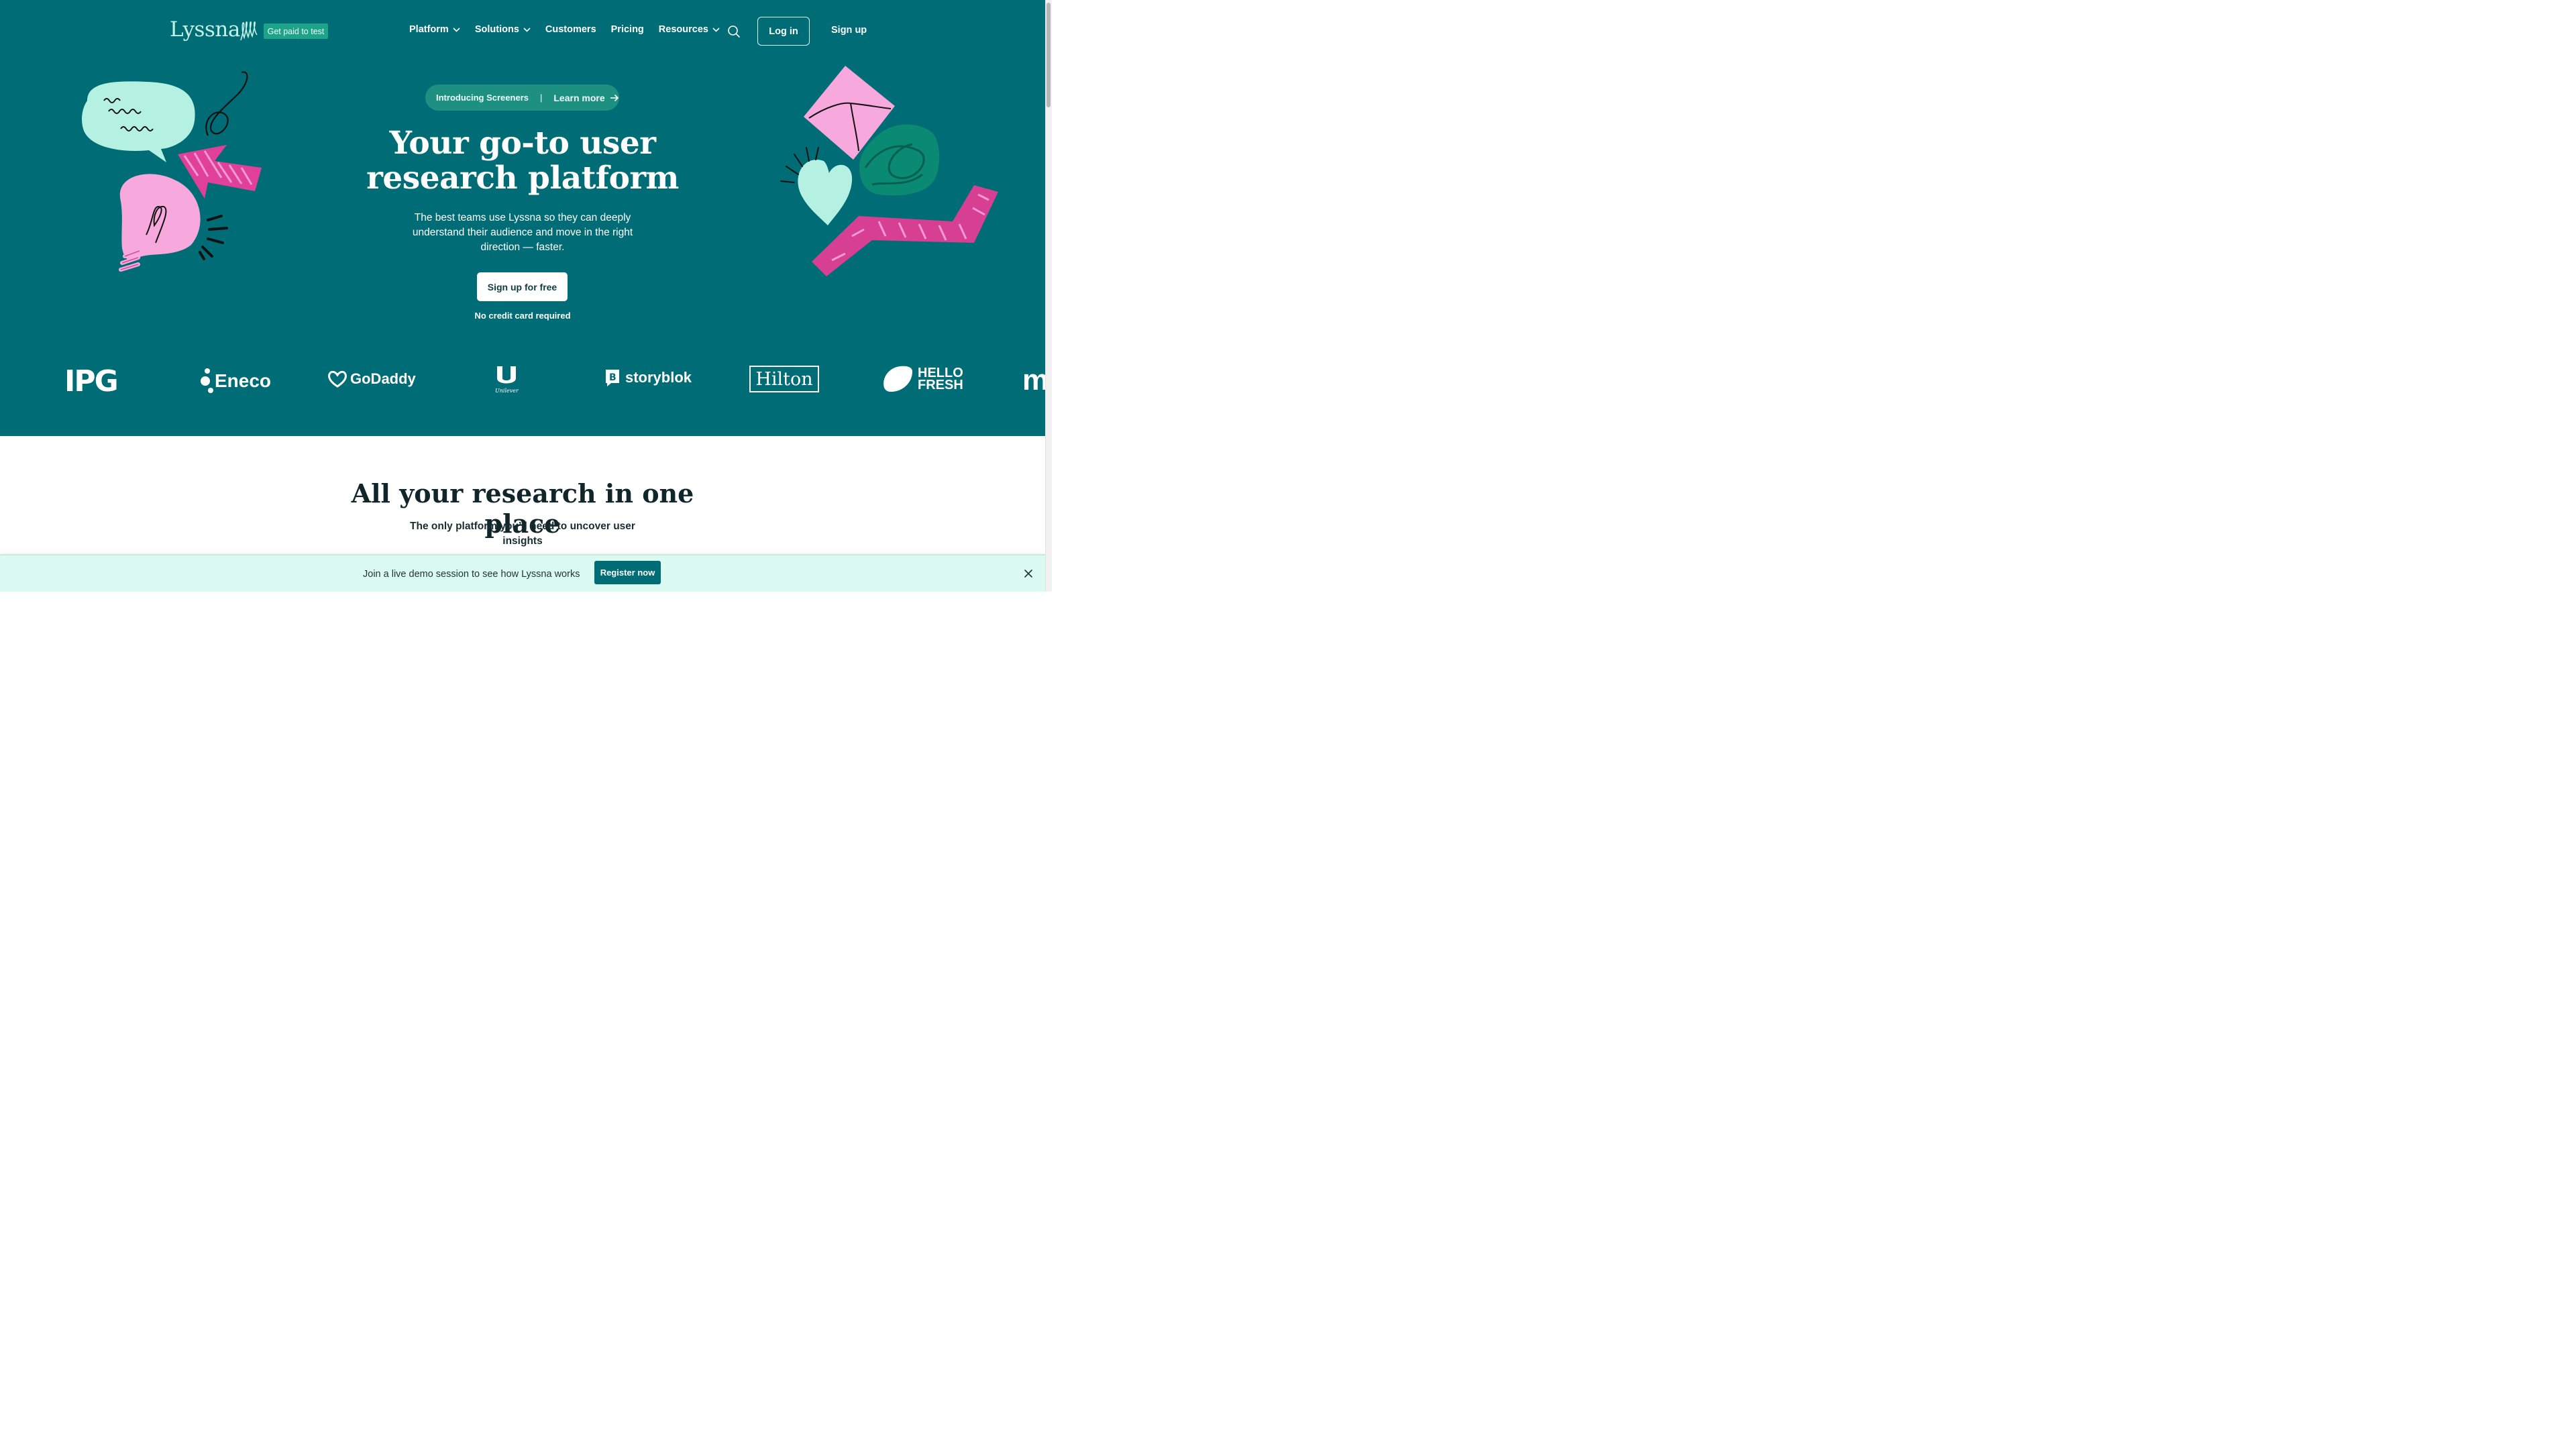  I want to click on speech-bubble-icon, so click(138, 121).